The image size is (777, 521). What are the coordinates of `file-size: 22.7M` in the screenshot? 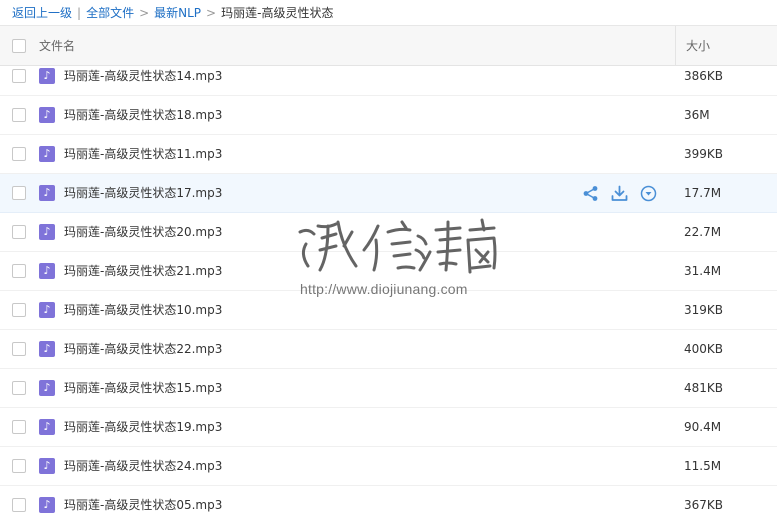 It's located at (703, 232).